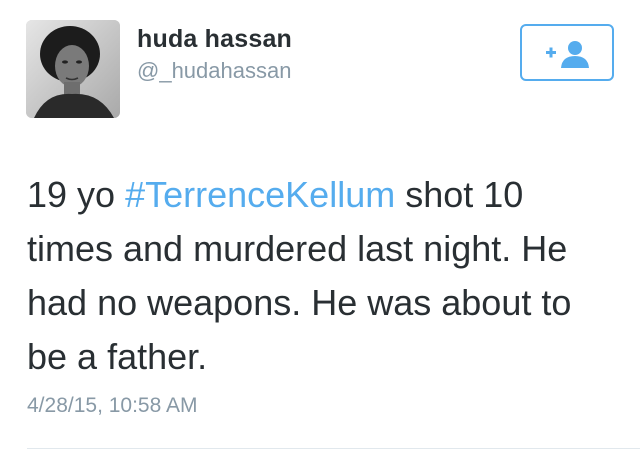 This screenshot has height=451, width=640. What do you see at coordinates (260, 194) in the screenshot?
I see `hashtag-link: #TerrenceKellum` at bounding box center [260, 194].